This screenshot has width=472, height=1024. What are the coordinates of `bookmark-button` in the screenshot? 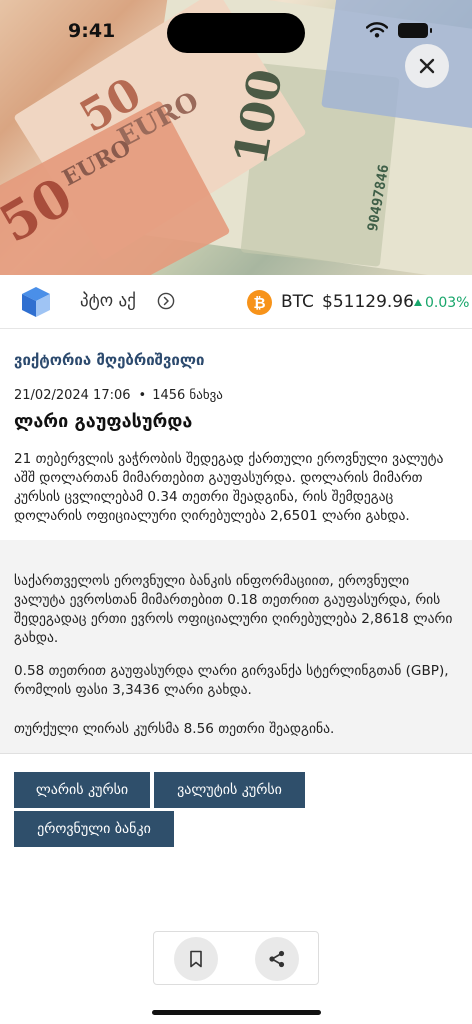 It's located at (196, 959).